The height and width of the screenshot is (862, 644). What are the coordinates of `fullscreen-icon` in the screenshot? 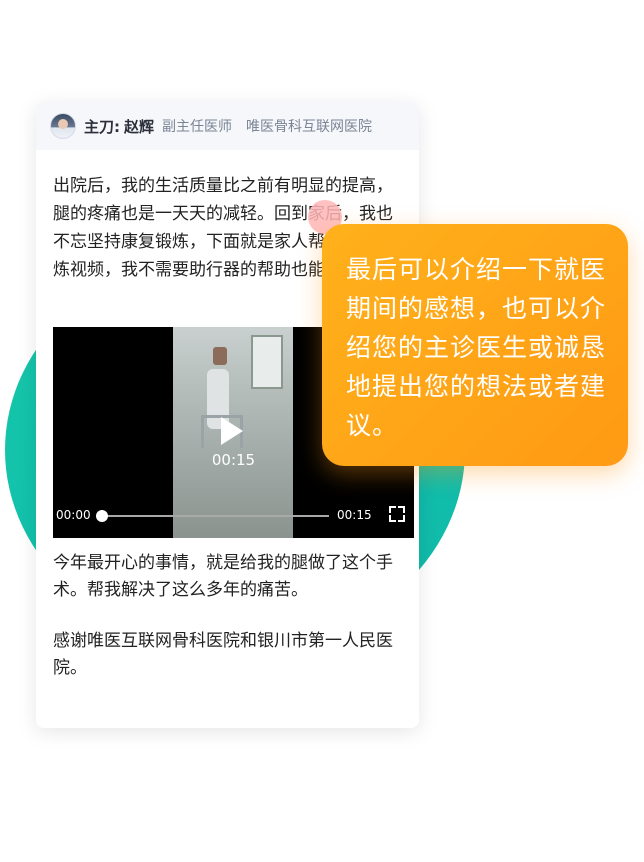 It's located at (397, 514).